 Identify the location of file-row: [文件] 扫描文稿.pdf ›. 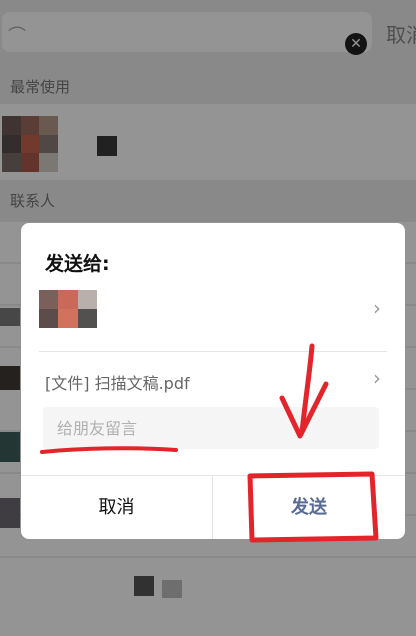
(213, 379).